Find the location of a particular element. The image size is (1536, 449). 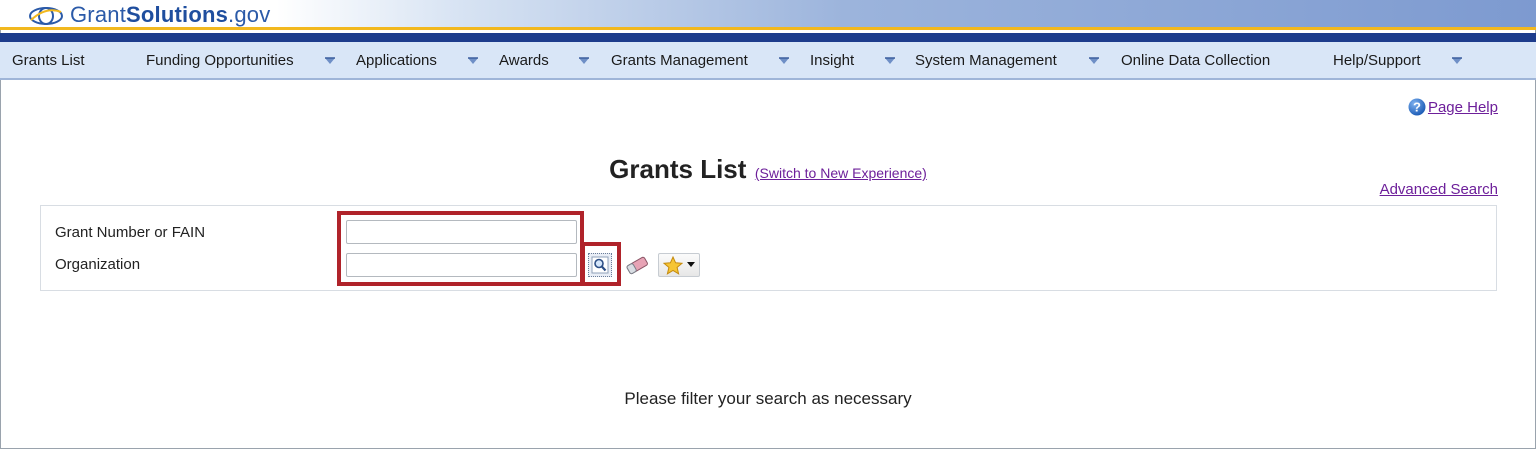

page-help-link: Page Help is located at coordinates (1463, 107).